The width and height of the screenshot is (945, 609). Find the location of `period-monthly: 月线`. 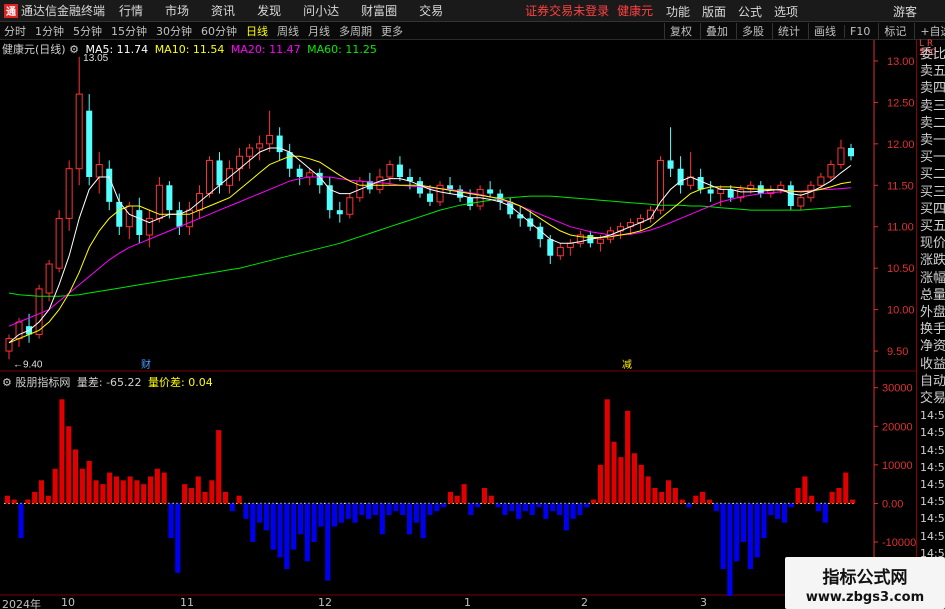

period-monthly: 月线 is located at coordinates (319, 31).